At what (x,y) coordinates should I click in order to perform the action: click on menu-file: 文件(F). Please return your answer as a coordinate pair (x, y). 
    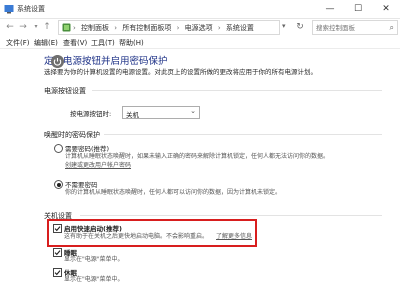
    Looking at the image, I should click on (18, 43).